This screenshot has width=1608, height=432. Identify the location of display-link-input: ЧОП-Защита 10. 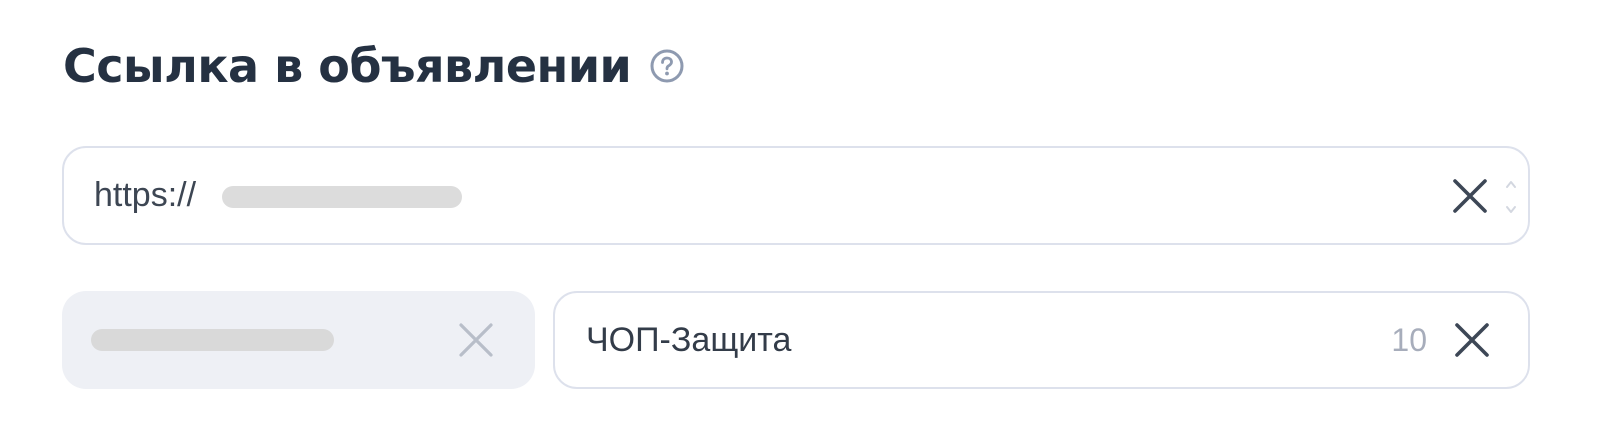
(1041, 340).